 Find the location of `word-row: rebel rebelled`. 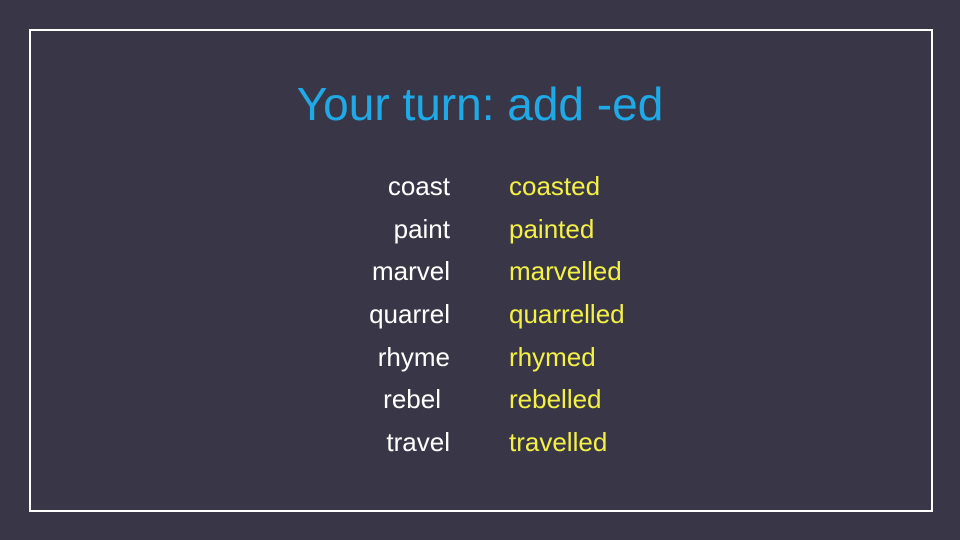

word-row: rebel rebelled is located at coordinates (480, 399).